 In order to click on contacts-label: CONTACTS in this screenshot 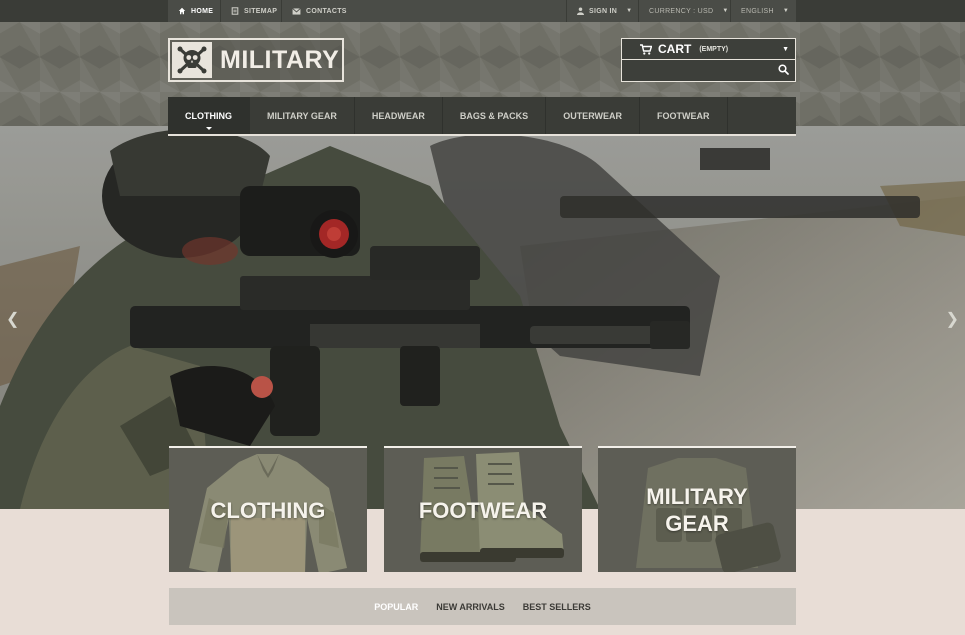, I will do `click(326, 11)`.